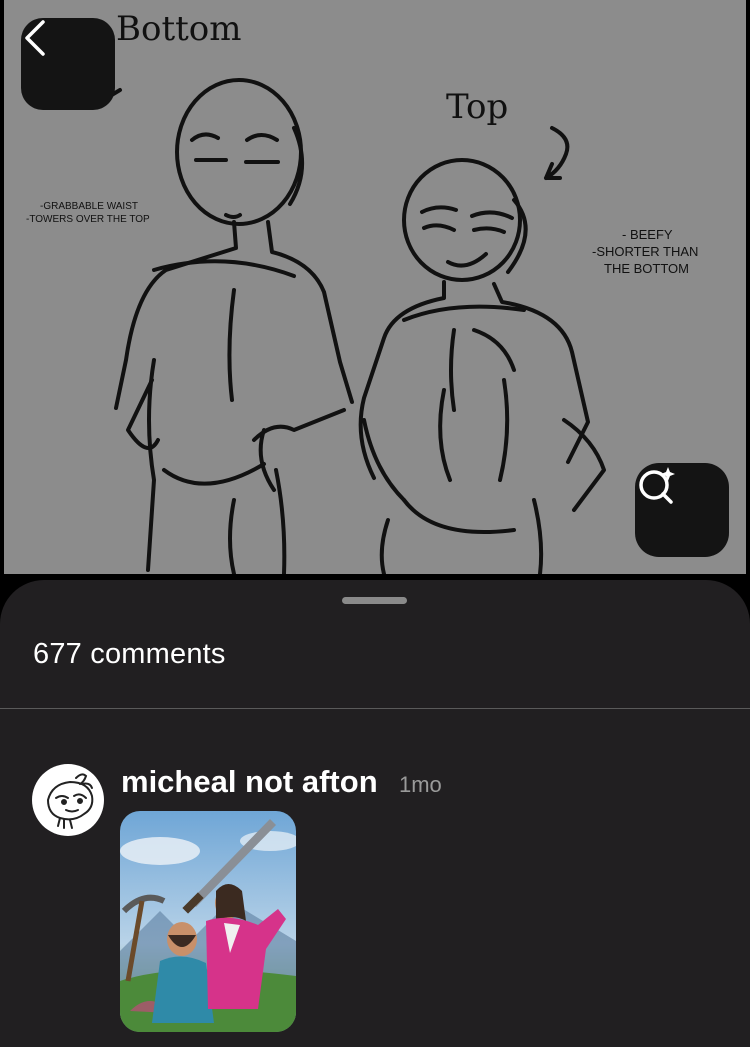 The image size is (750, 1047). Describe the element at coordinates (646, 268) in the screenshot. I see `top-note-3: THE BOTTOM` at that location.